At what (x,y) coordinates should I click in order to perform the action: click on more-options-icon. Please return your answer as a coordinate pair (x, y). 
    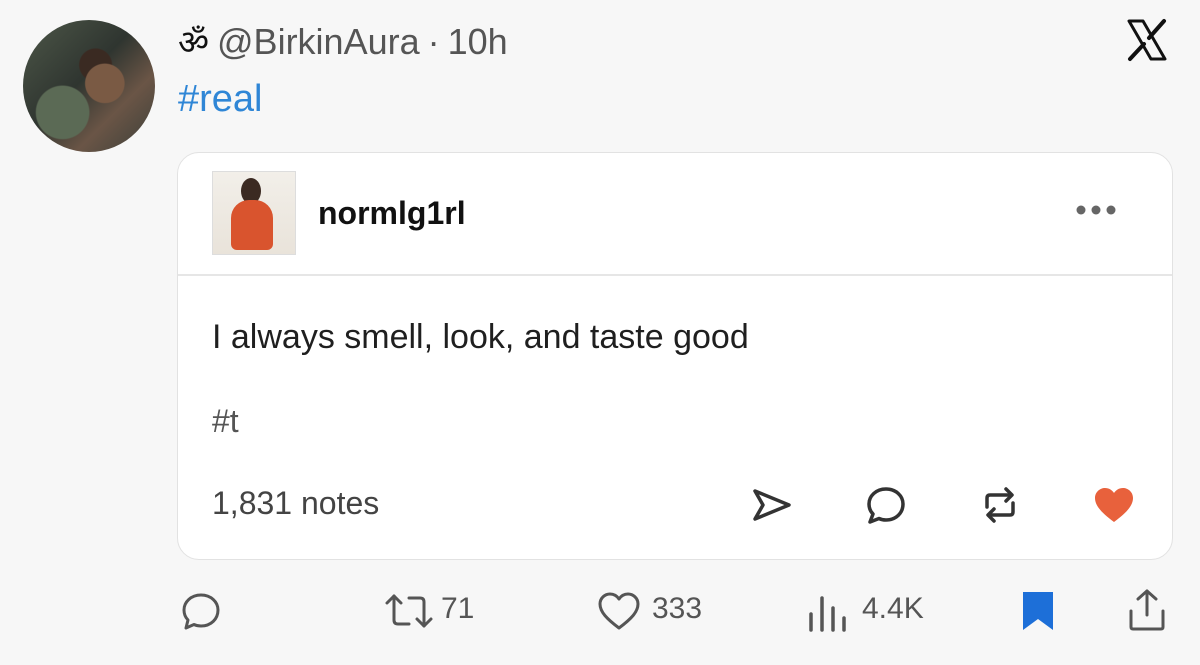
    Looking at the image, I should click on (1096, 210).